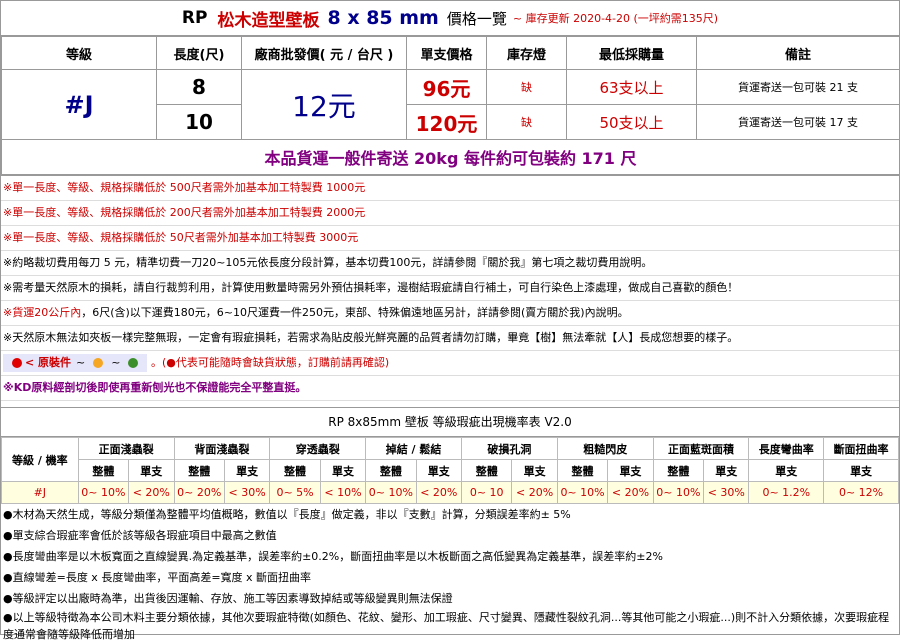 The width and height of the screenshot is (900, 643). Describe the element at coordinates (798, 122) in the screenshot. I see `remark-cell: 貨運寄送一包可裝 17 支` at that location.